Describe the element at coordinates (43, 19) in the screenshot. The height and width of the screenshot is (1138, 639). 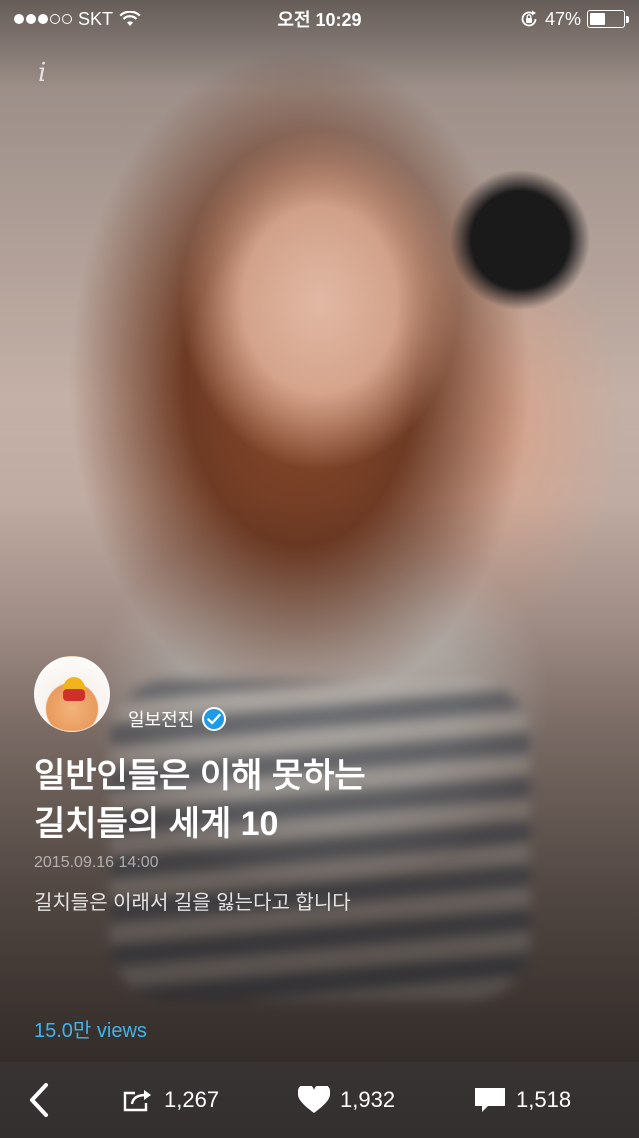
I see `signal-strength-icon` at that location.